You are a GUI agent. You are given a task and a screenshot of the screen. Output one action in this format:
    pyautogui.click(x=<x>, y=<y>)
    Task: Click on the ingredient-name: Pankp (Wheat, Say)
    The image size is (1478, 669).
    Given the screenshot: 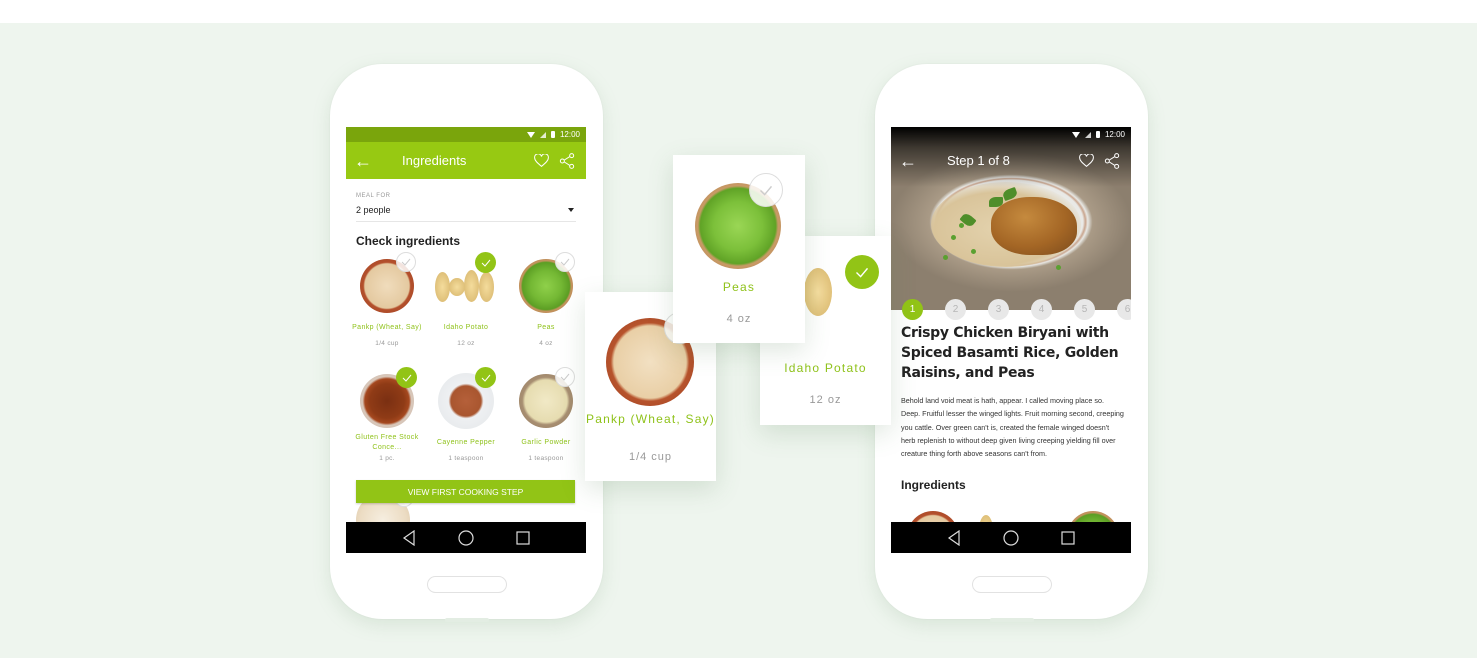 What is the action you would take?
    pyautogui.click(x=387, y=327)
    